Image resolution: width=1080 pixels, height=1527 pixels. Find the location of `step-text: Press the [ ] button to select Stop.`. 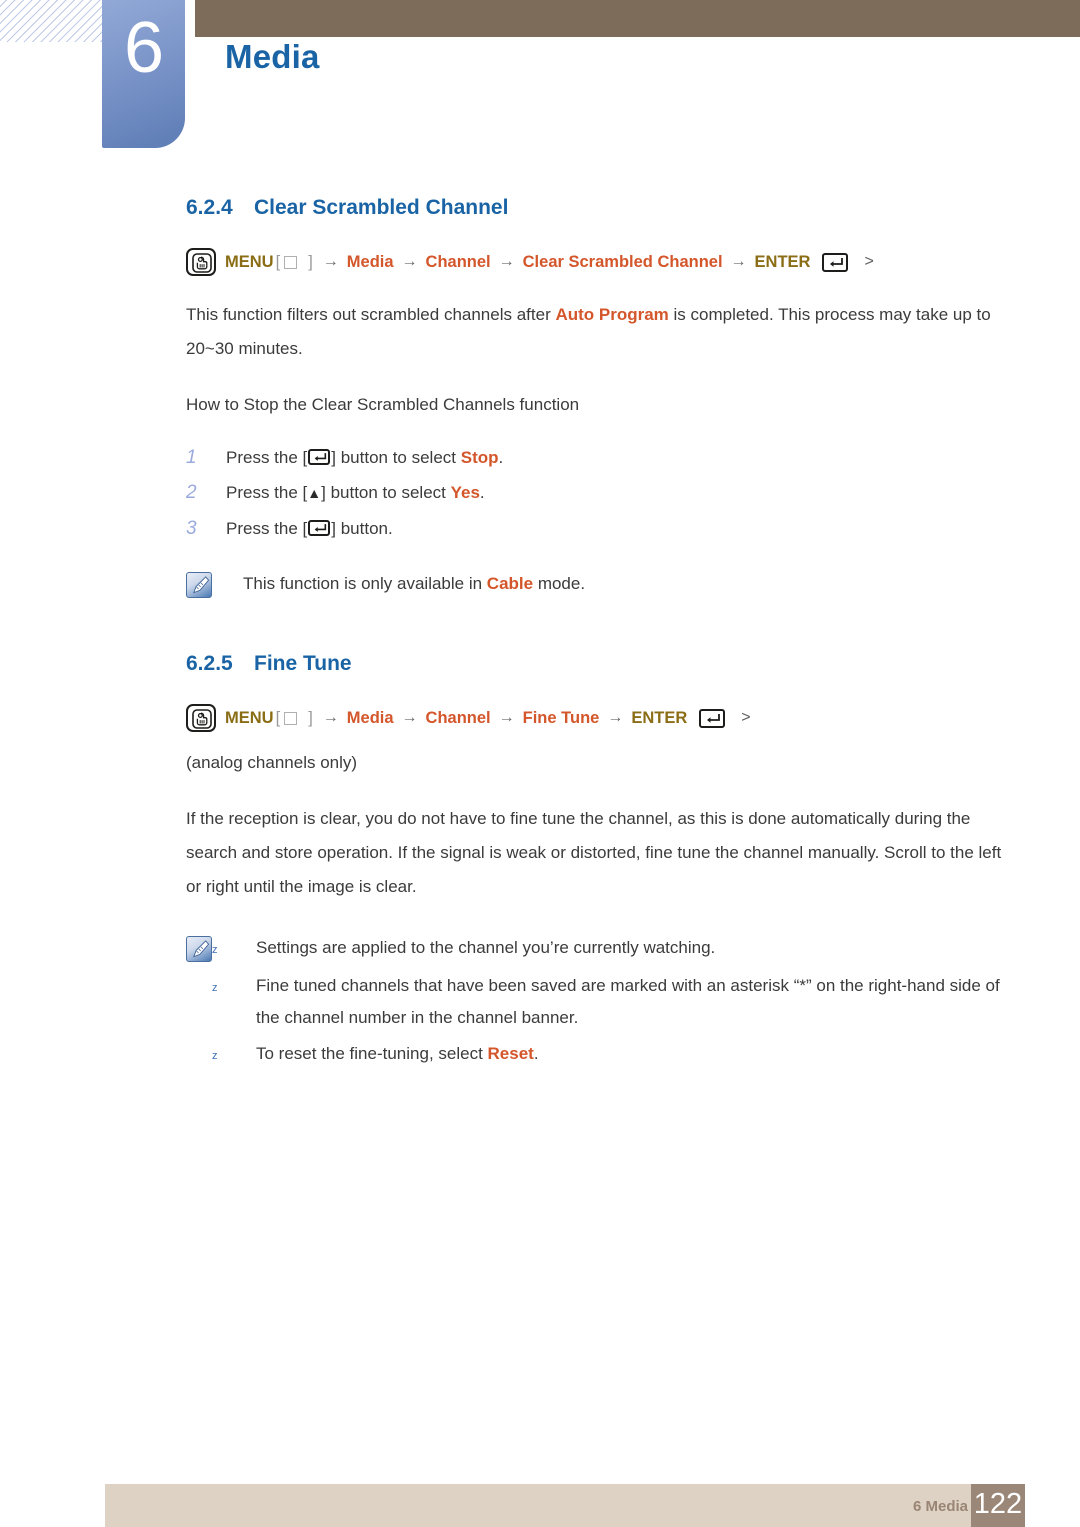

step-text: Press the [ ] button to select Stop. is located at coordinates (364, 457).